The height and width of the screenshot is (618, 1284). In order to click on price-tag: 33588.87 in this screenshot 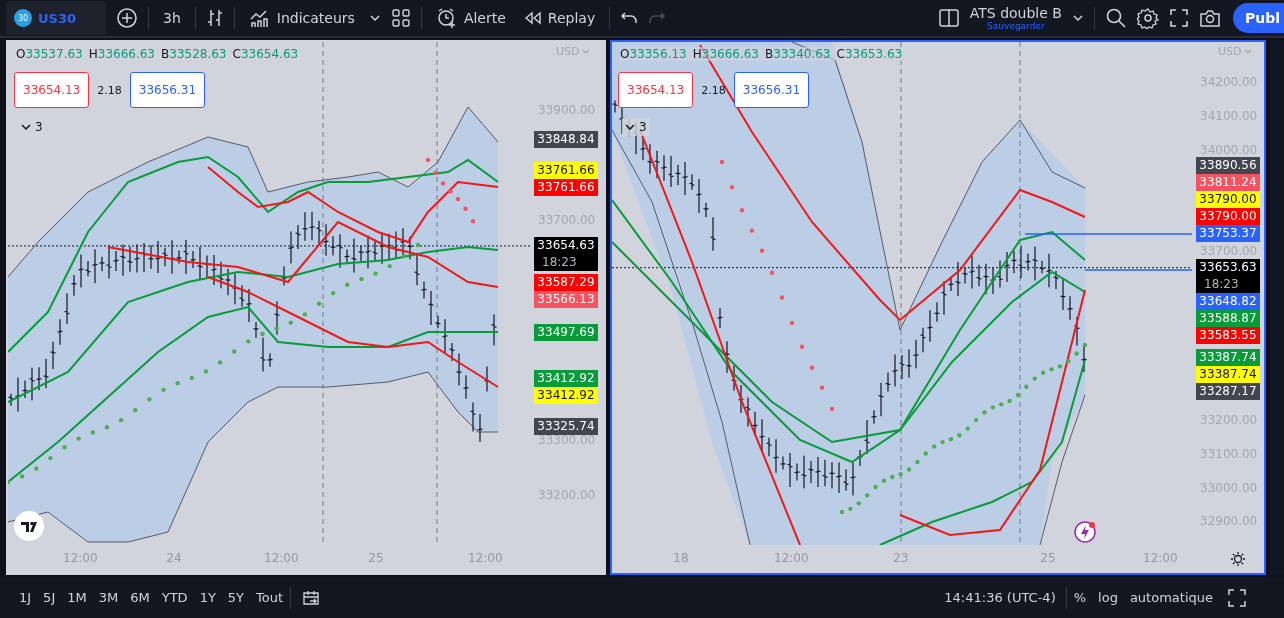, I will do `click(1228, 319)`.